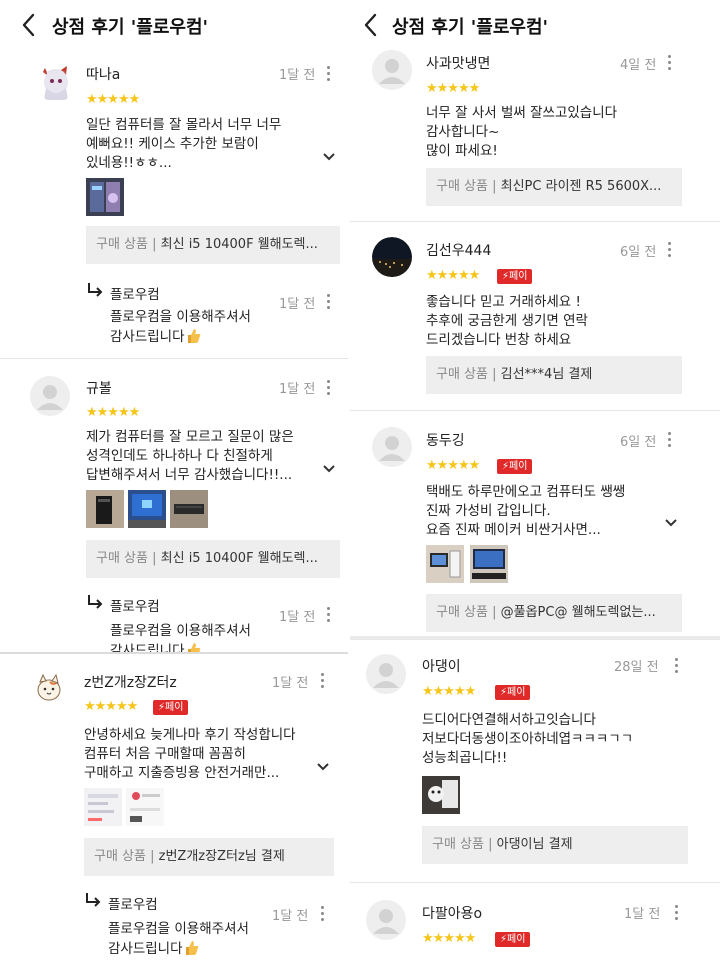 Image resolution: width=720 pixels, height=960 pixels. What do you see at coordinates (99, 388) in the screenshot?
I see `reviewer-name: 규볼` at bounding box center [99, 388].